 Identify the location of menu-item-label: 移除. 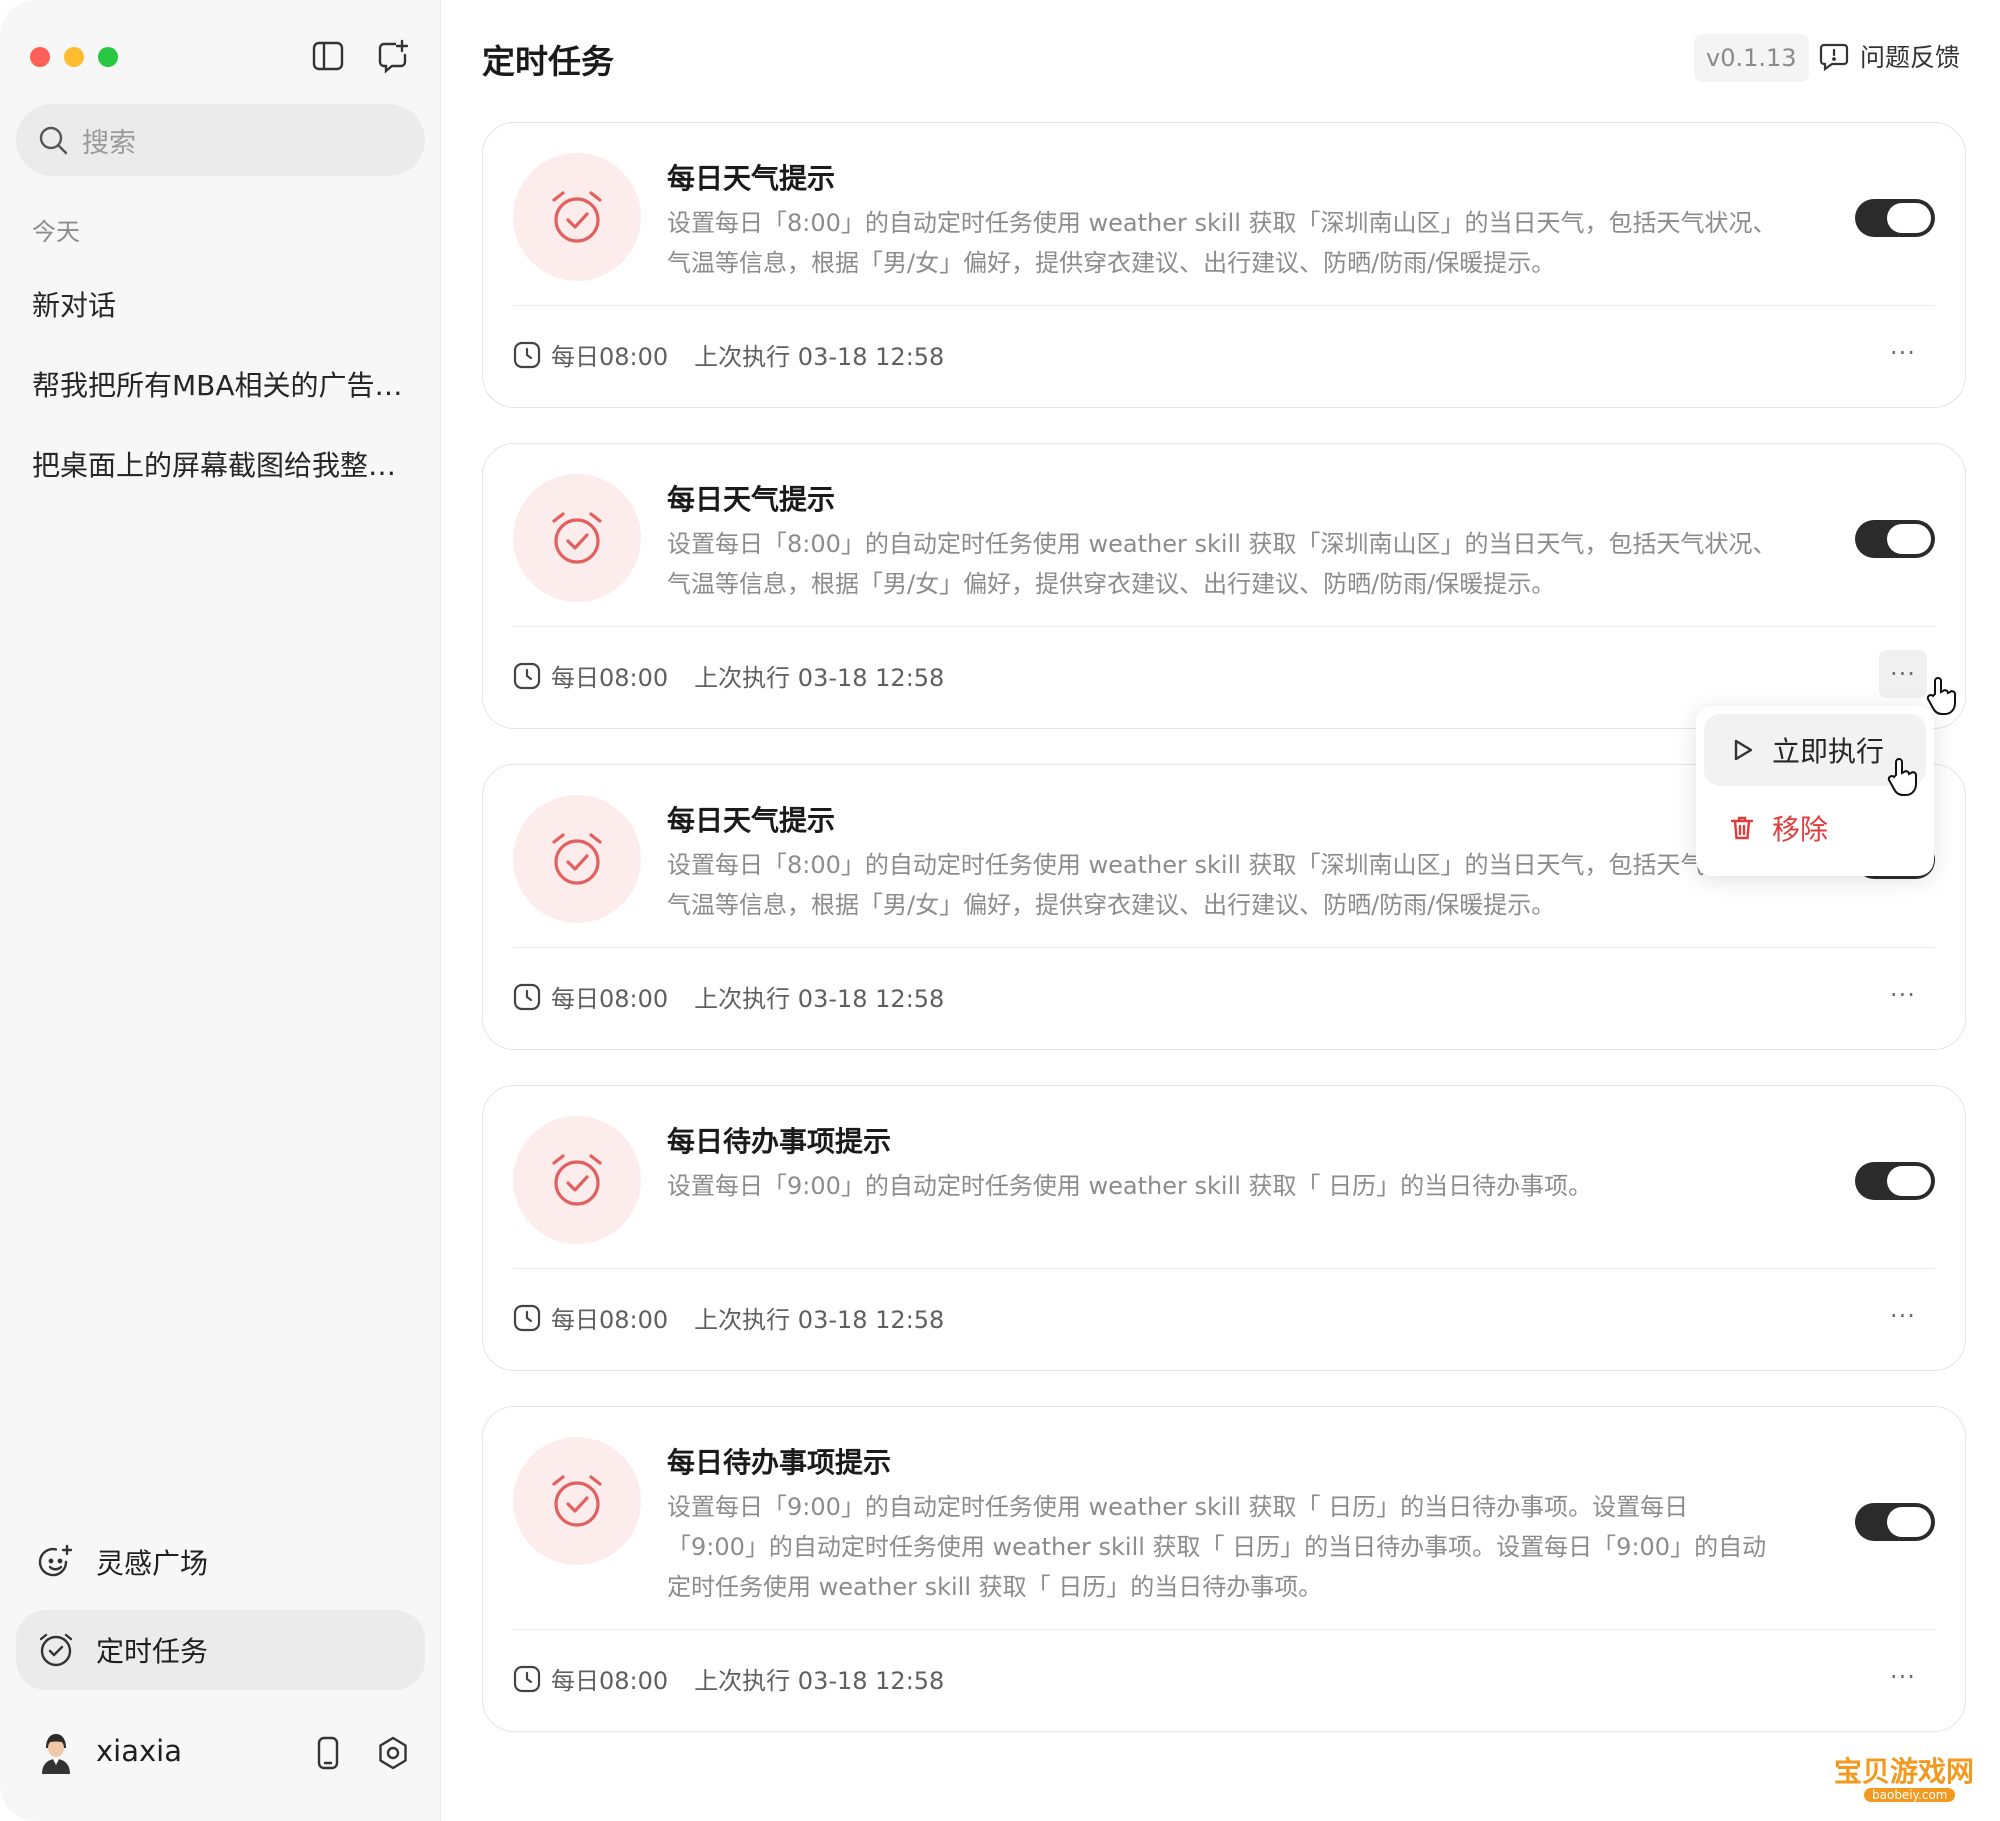
(1800, 829).